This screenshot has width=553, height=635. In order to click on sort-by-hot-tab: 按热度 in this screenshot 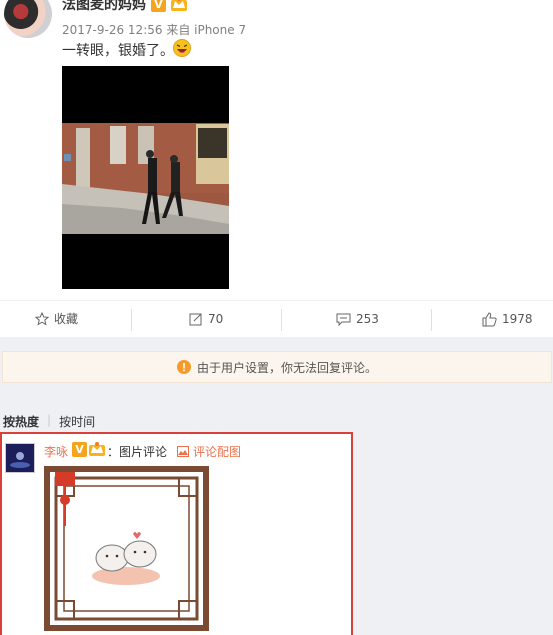, I will do `click(21, 421)`.